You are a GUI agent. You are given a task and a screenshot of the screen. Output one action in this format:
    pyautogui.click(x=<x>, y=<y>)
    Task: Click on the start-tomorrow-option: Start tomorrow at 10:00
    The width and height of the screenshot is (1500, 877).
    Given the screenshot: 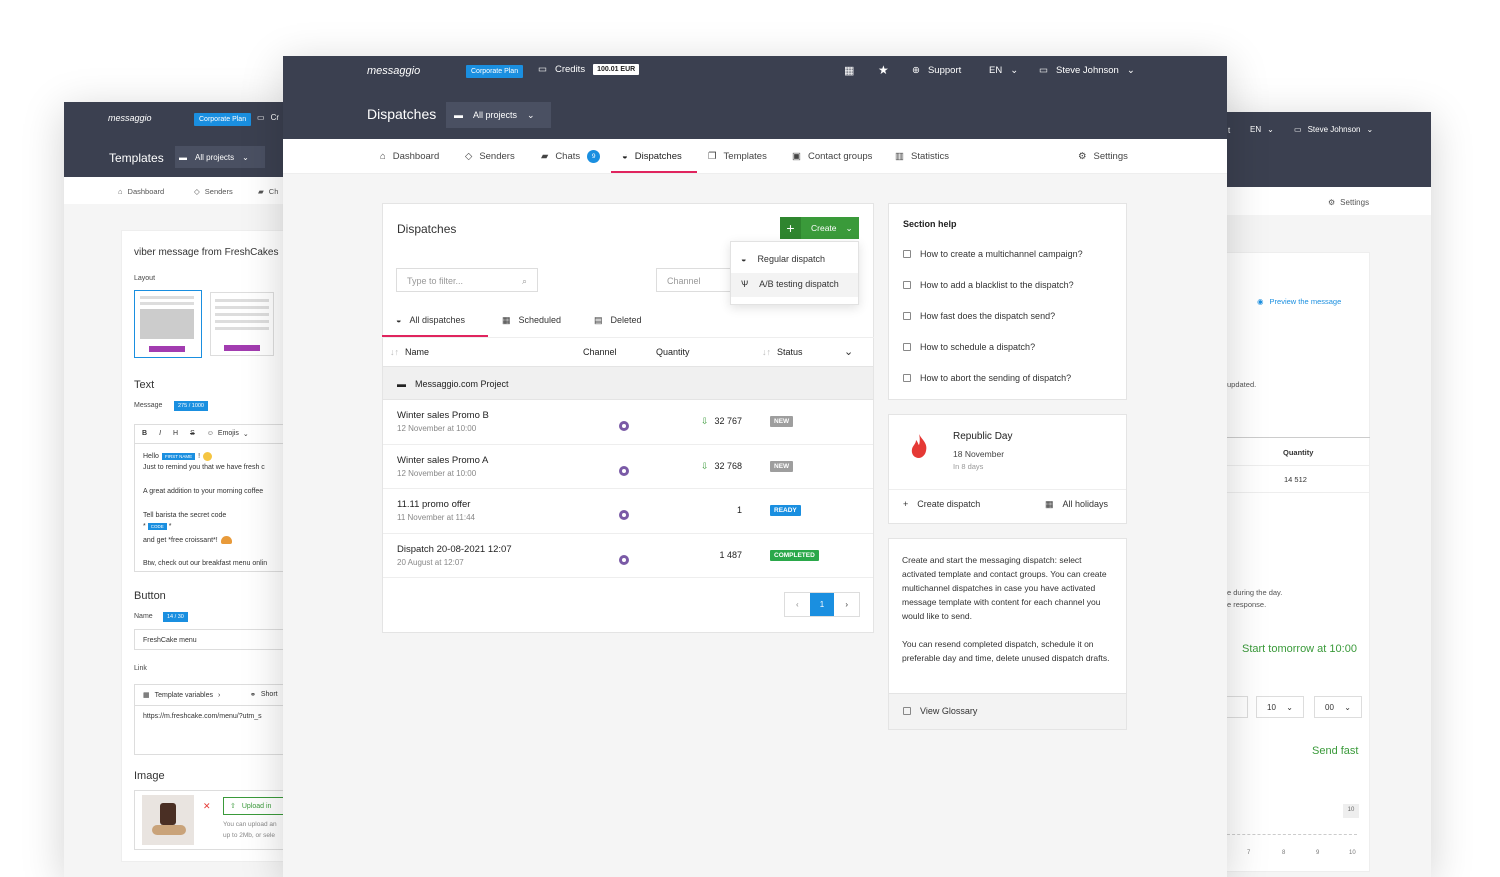 What is the action you would take?
    pyautogui.click(x=1299, y=649)
    